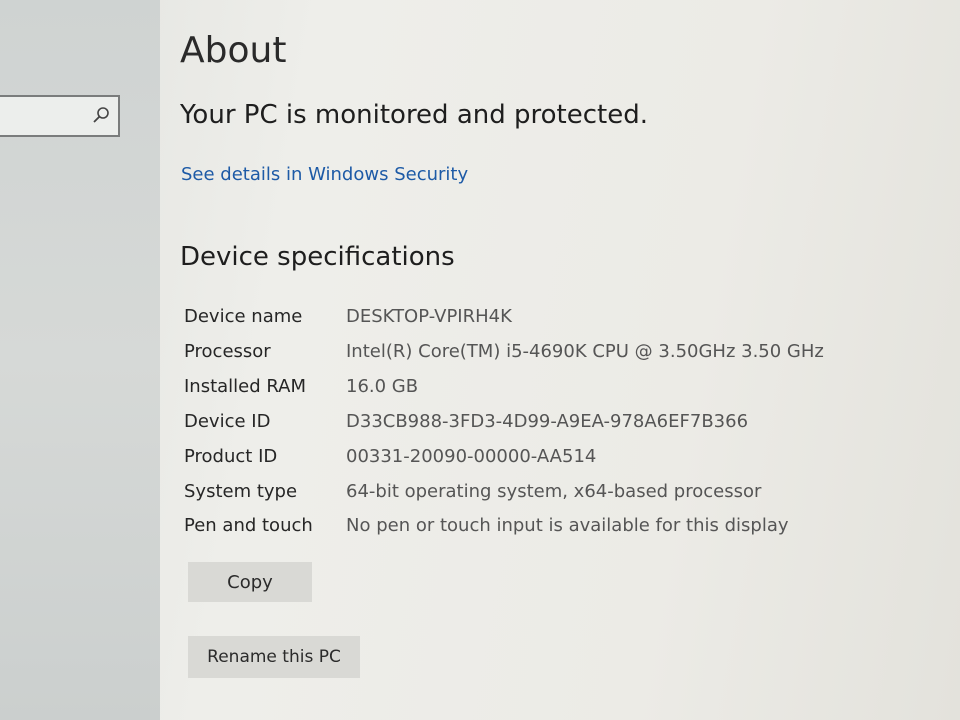 The width and height of the screenshot is (960, 720). Describe the element at coordinates (227, 351) in the screenshot. I see `spec-label: Processor` at that location.